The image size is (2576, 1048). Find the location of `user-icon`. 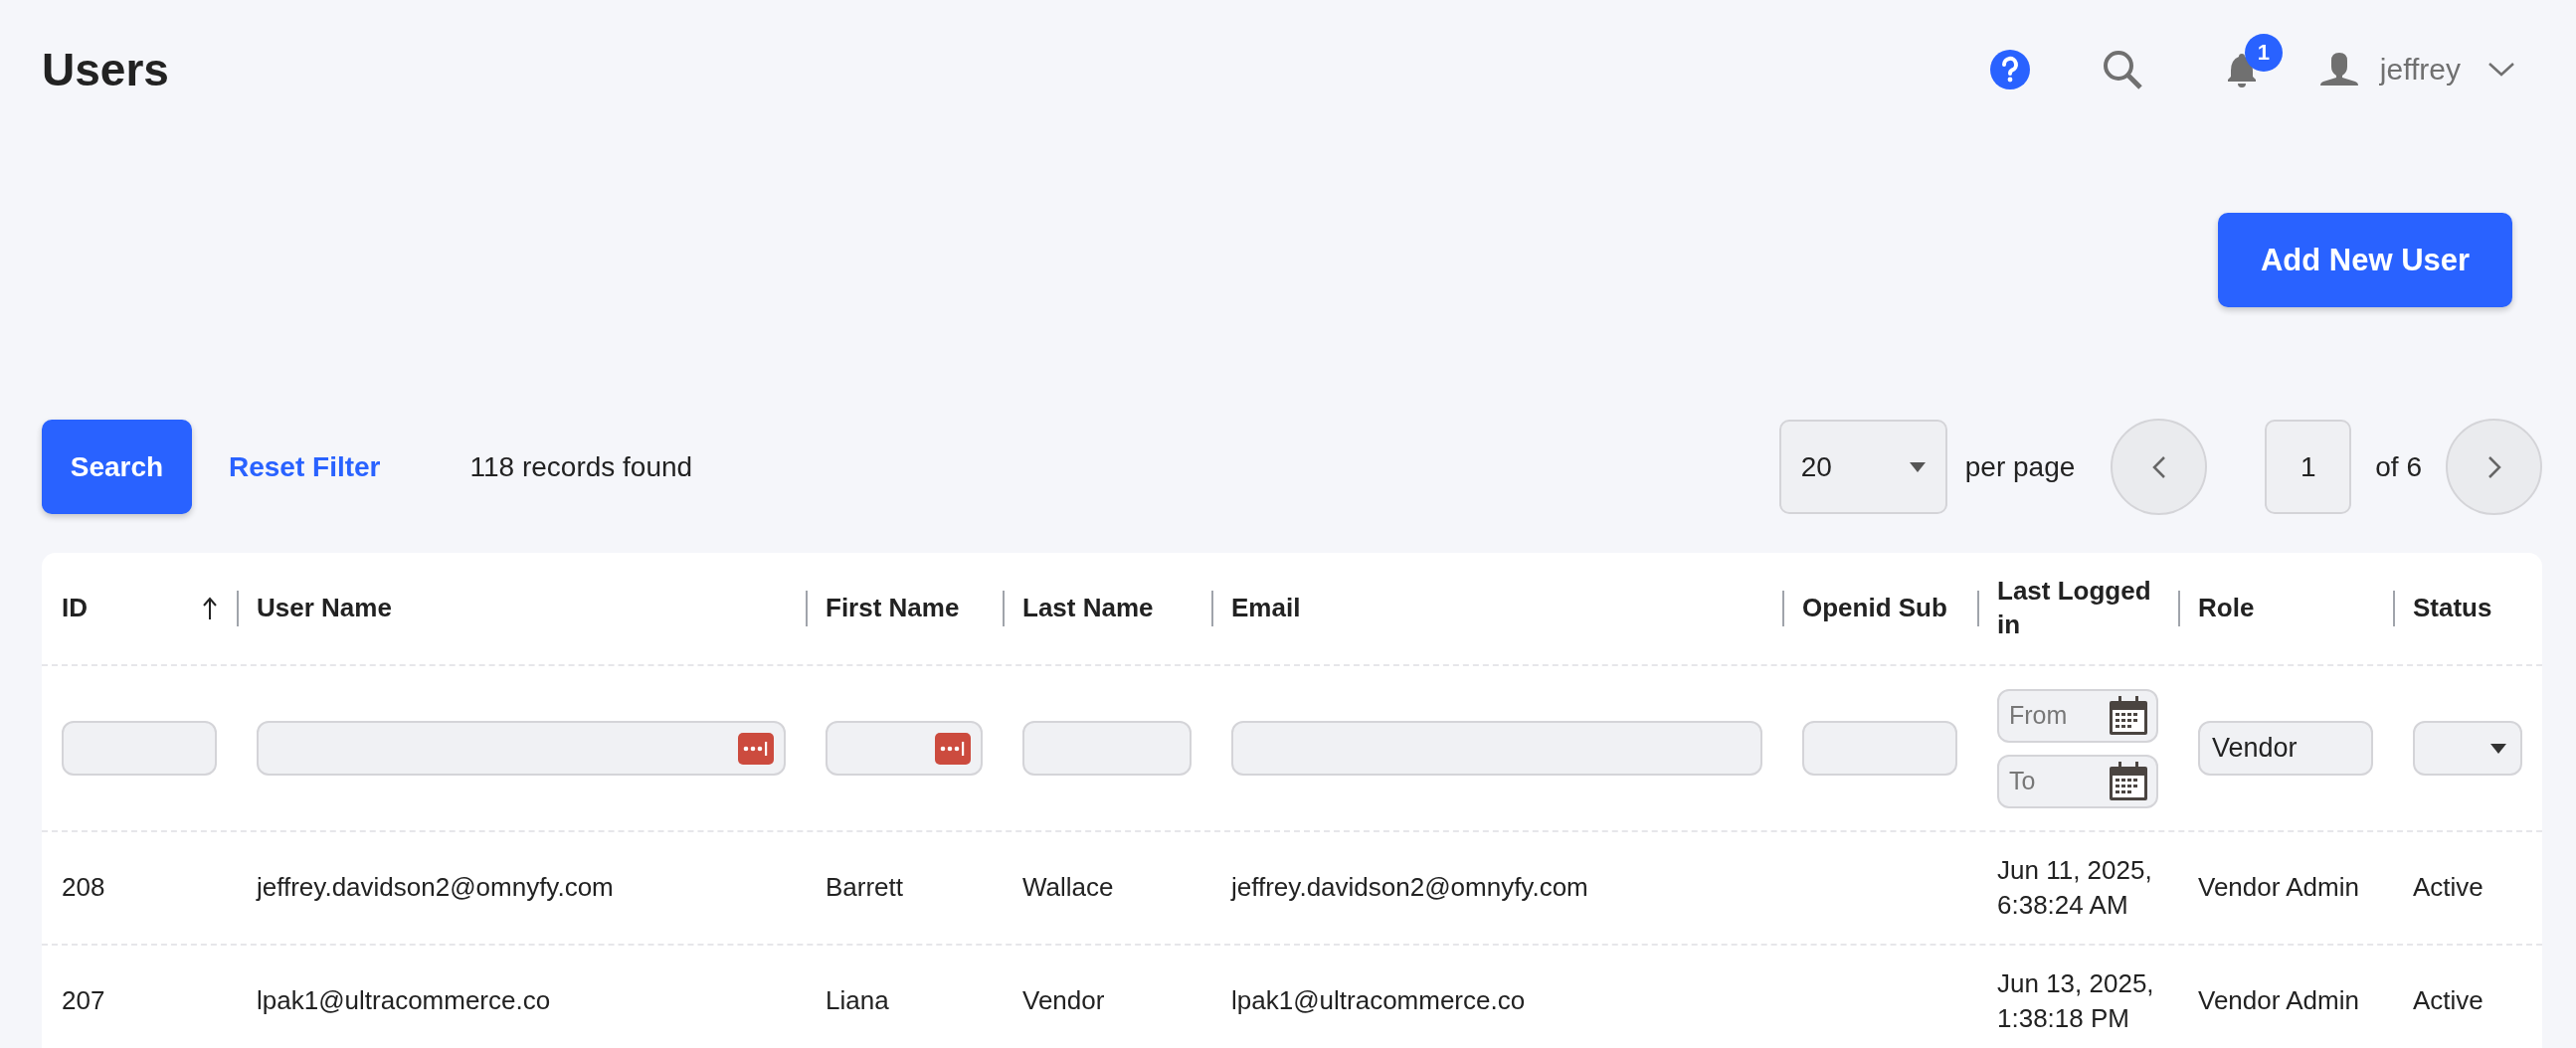

user-icon is located at coordinates (2338, 70).